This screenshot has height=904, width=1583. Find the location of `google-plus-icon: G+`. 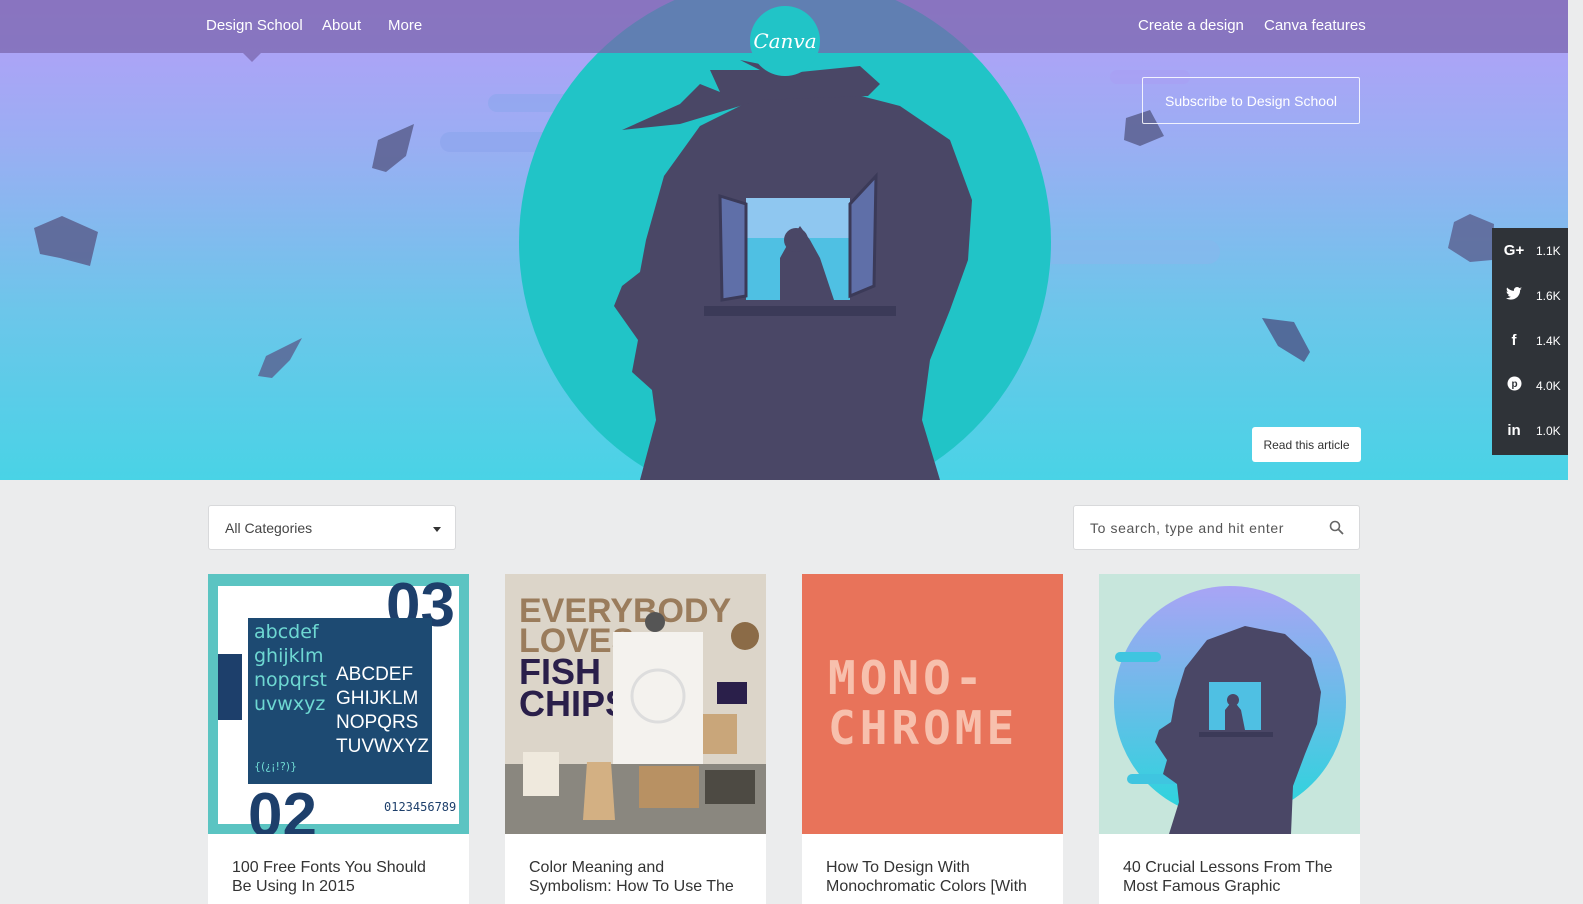

google-plus-icon: G+ is located at coordinates (1514, 250).